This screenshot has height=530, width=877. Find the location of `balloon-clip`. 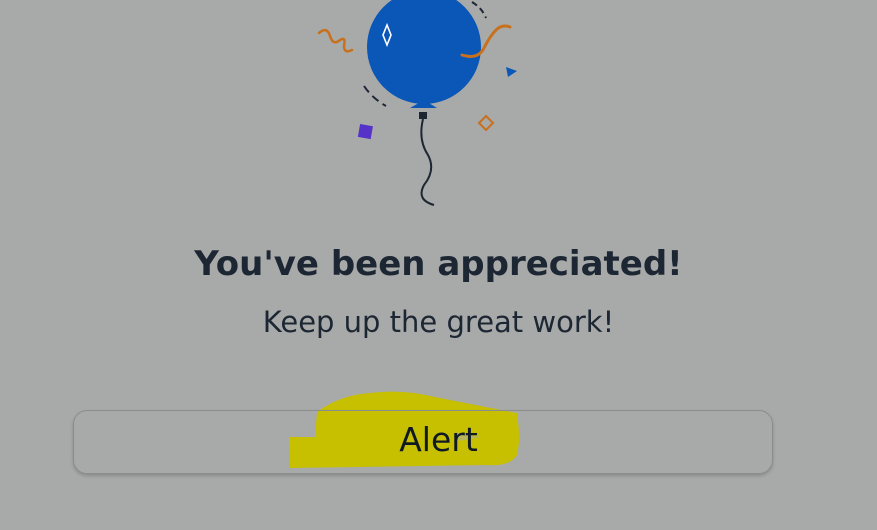

balloon-clip is located at coordinates (423, 115).